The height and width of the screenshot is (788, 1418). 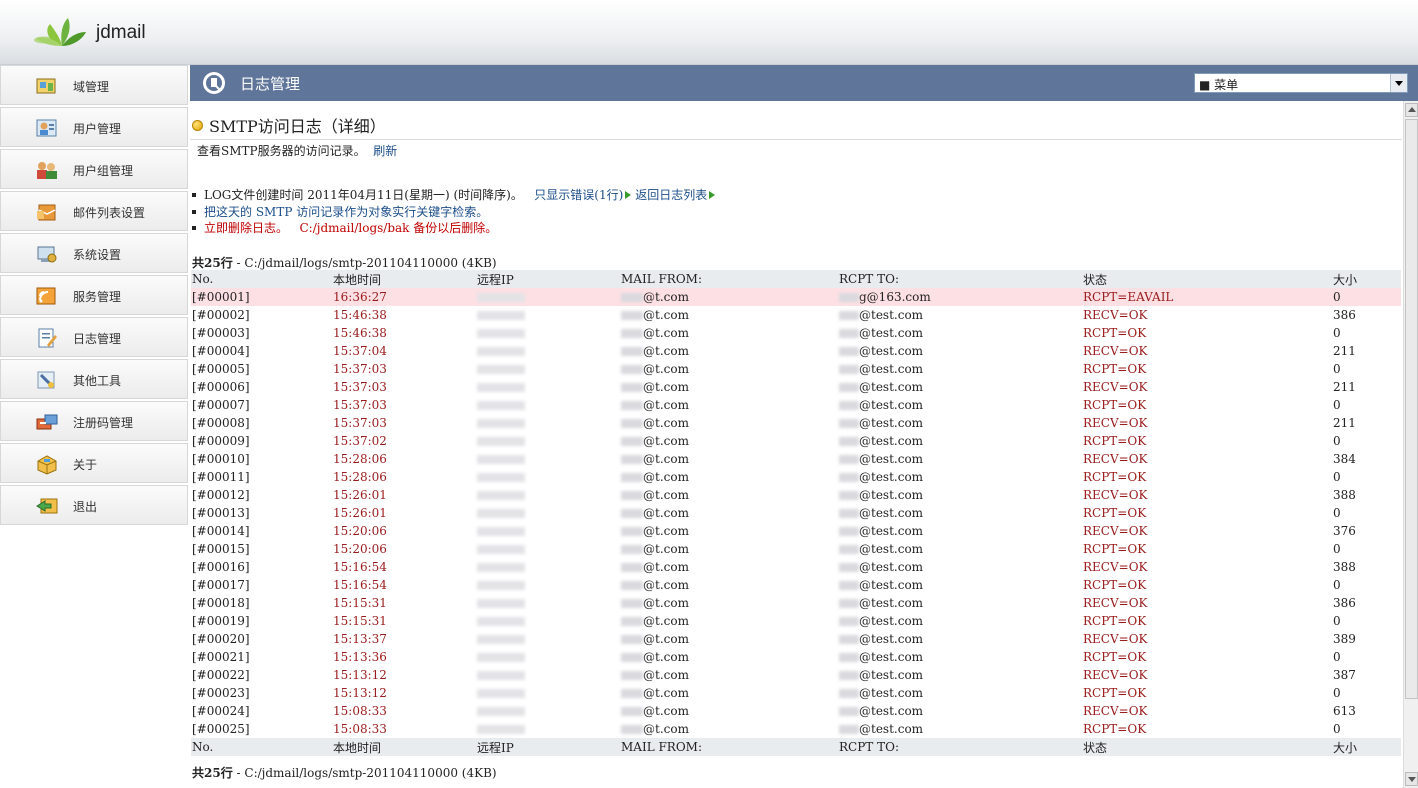 I want to click on vertical-scrollbar, so click(x=1410, y=444).